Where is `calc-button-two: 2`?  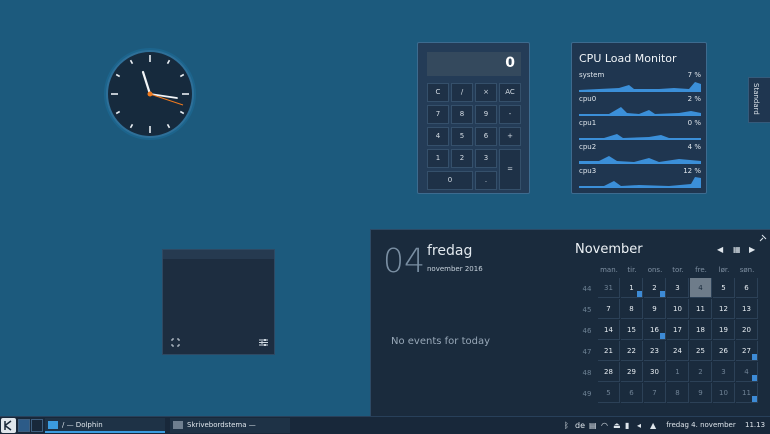 calc-button-two: 2 is located at coordinates (462, 158).